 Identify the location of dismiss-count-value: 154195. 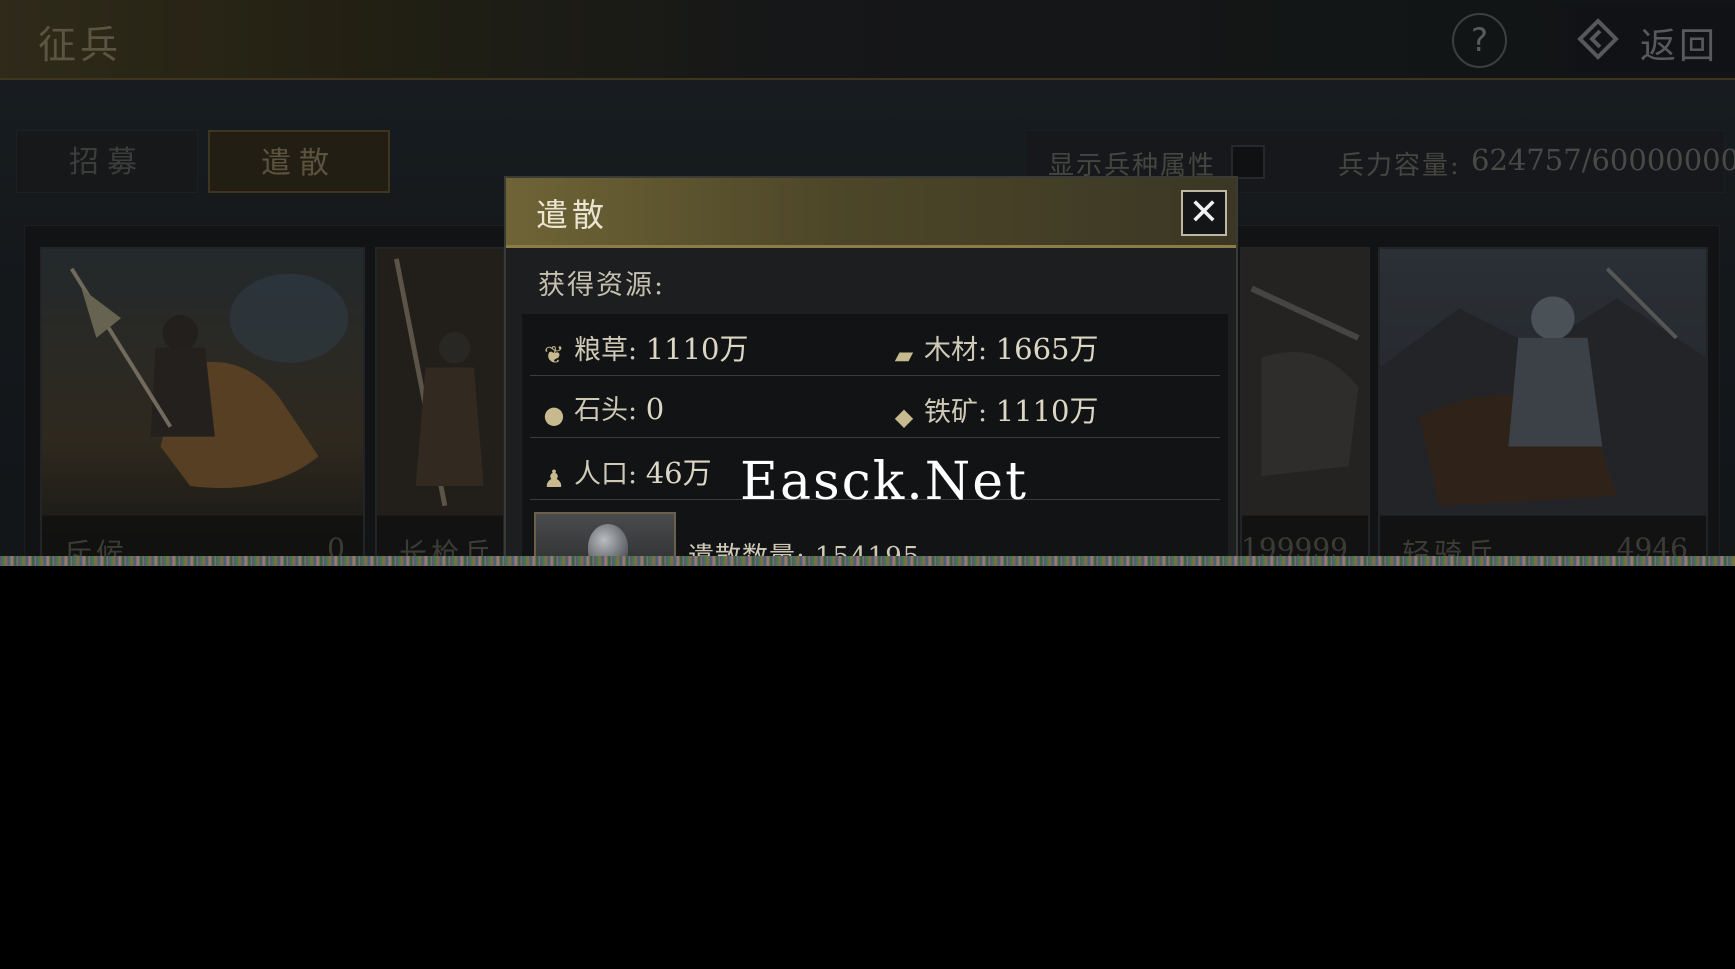
(868, 549).